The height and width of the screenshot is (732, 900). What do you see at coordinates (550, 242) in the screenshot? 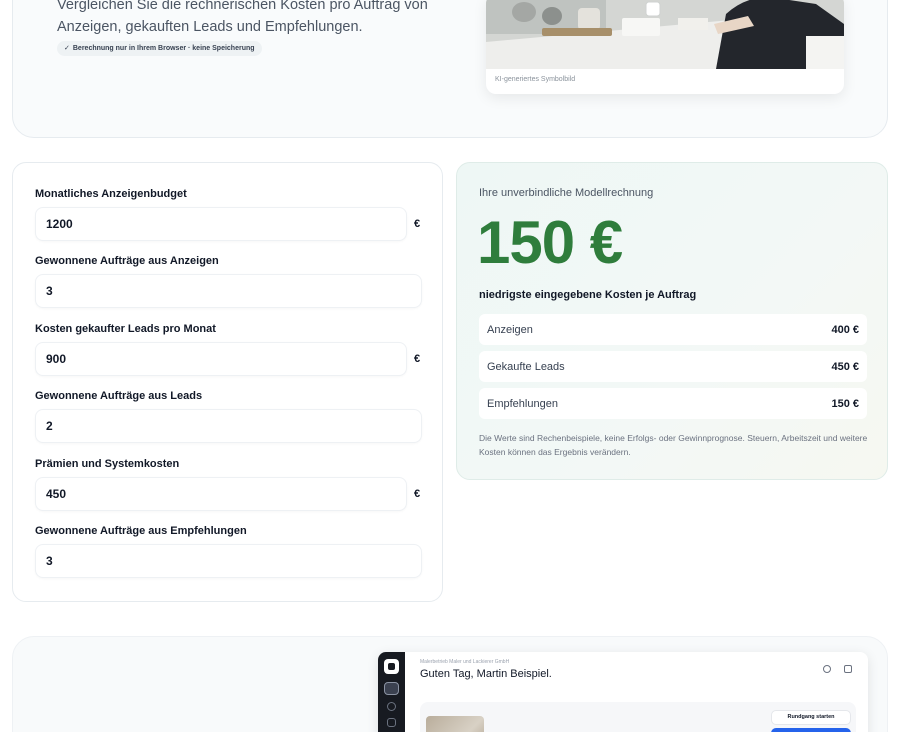
I see `result-value: 150 €` at bounding box center [550, 242].